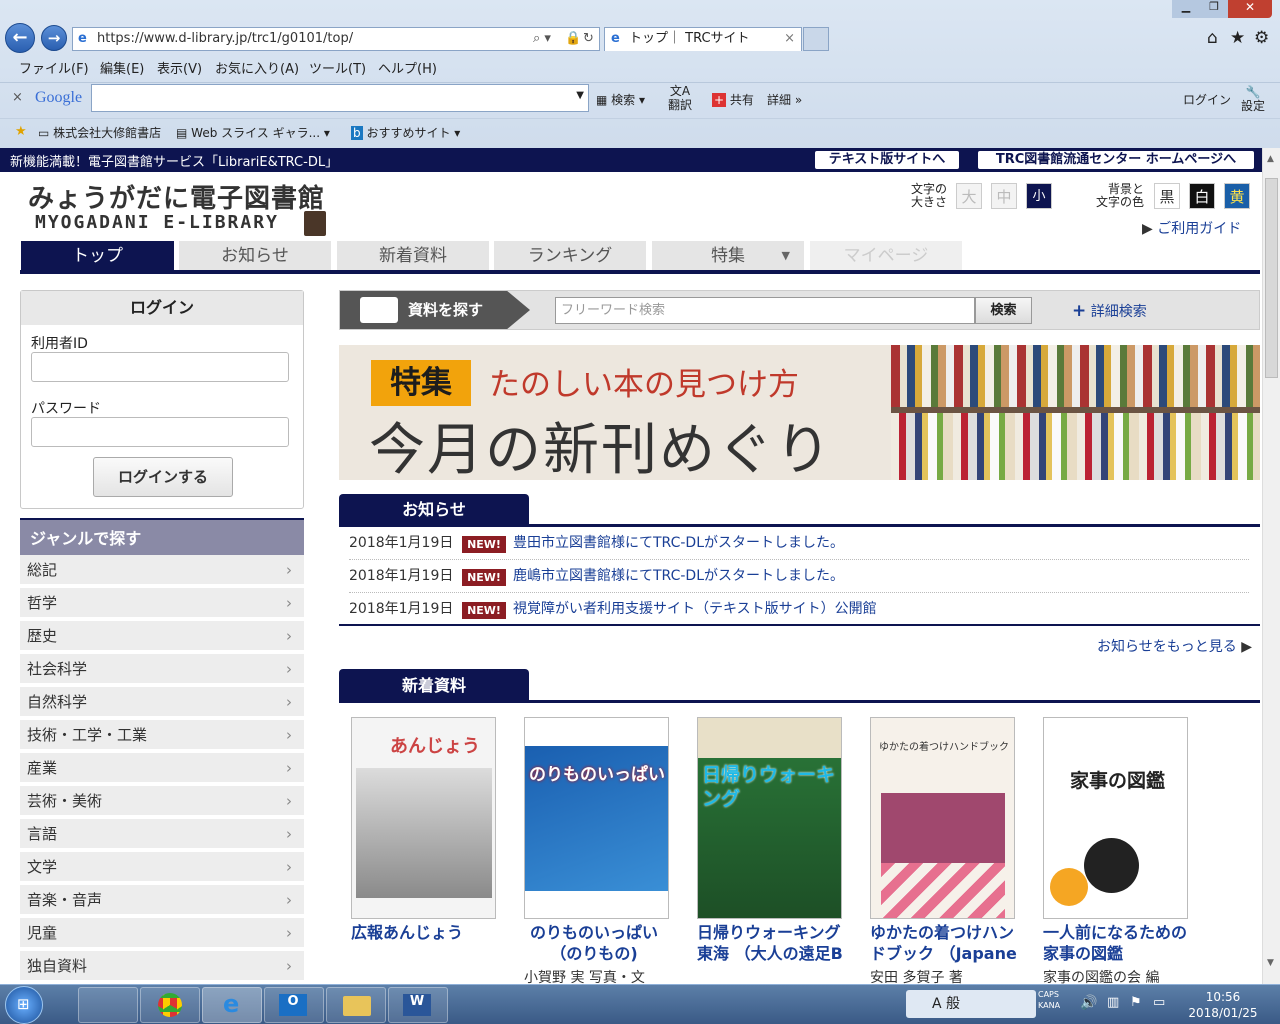 Image resolution: width=1280 pixels, height=1024 pixels. What do you see at coordinates (162, 702) in the screenshot?
I see `genre-item: 自然科学 ›` at bounding box center [162, 702].